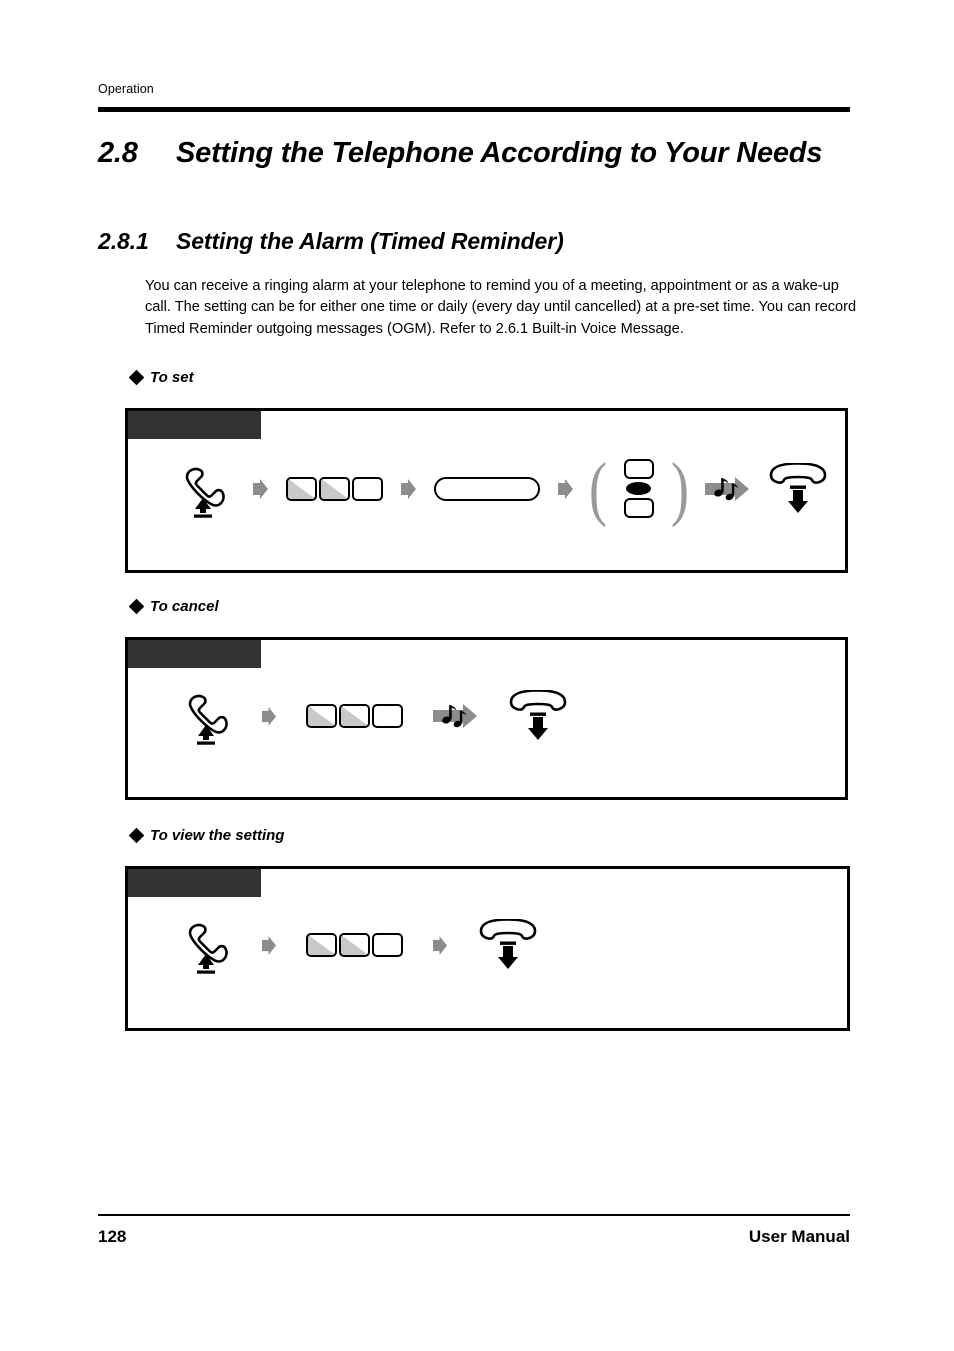  I want to click on procedure-flow-to-cancel, so click(374, 716).